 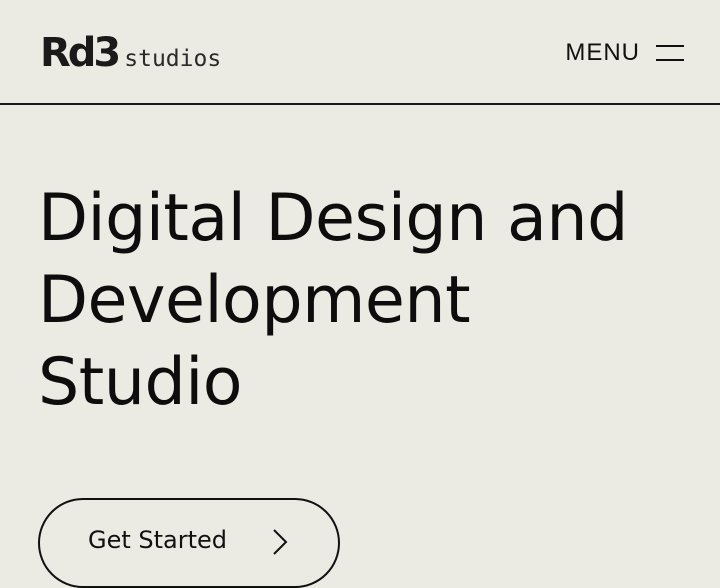 I want to click on hero-title-line-3: Studio, so click(x=140, y=382).